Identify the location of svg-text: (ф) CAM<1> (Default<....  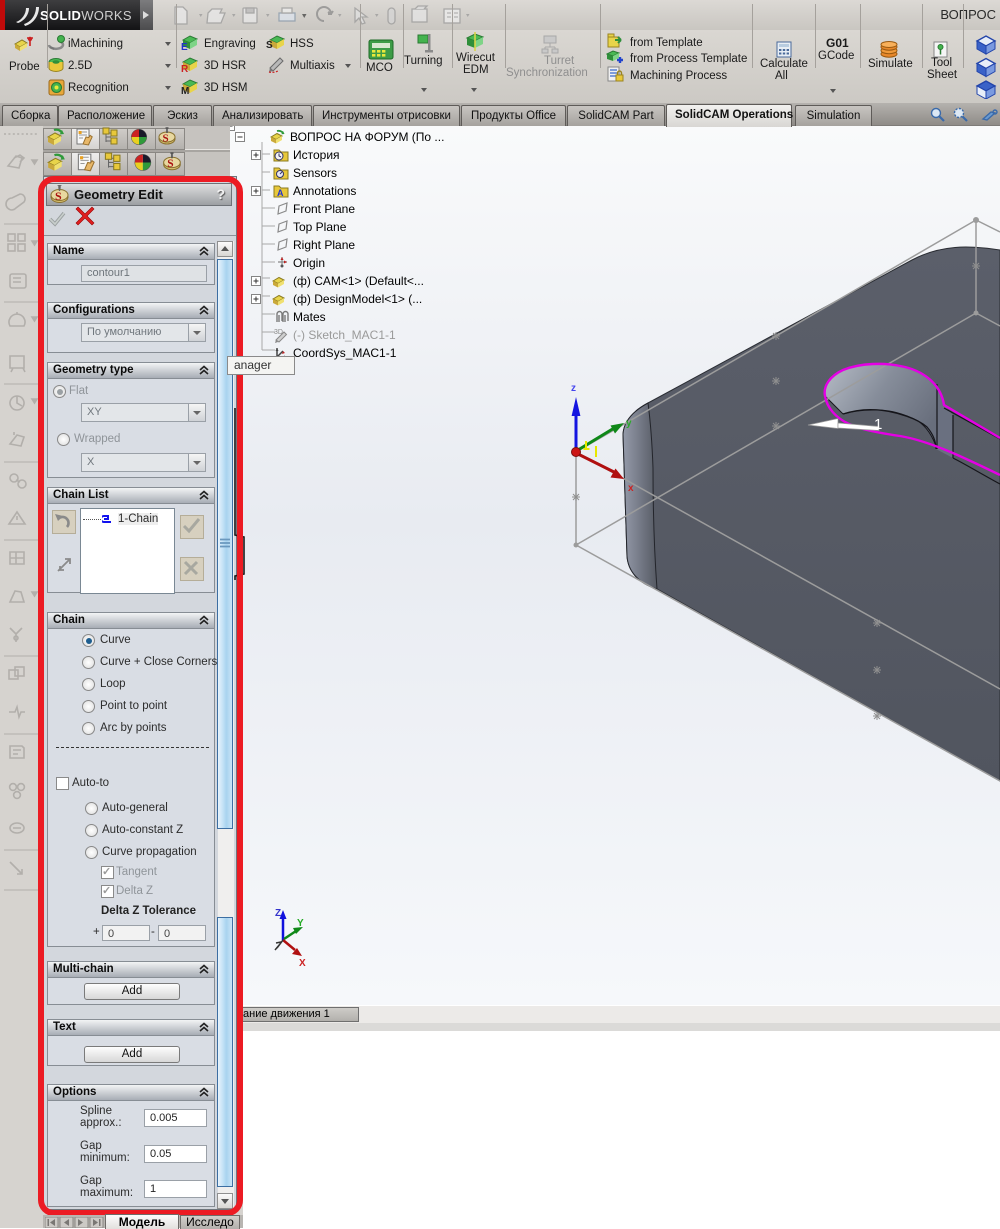
(358, 281).